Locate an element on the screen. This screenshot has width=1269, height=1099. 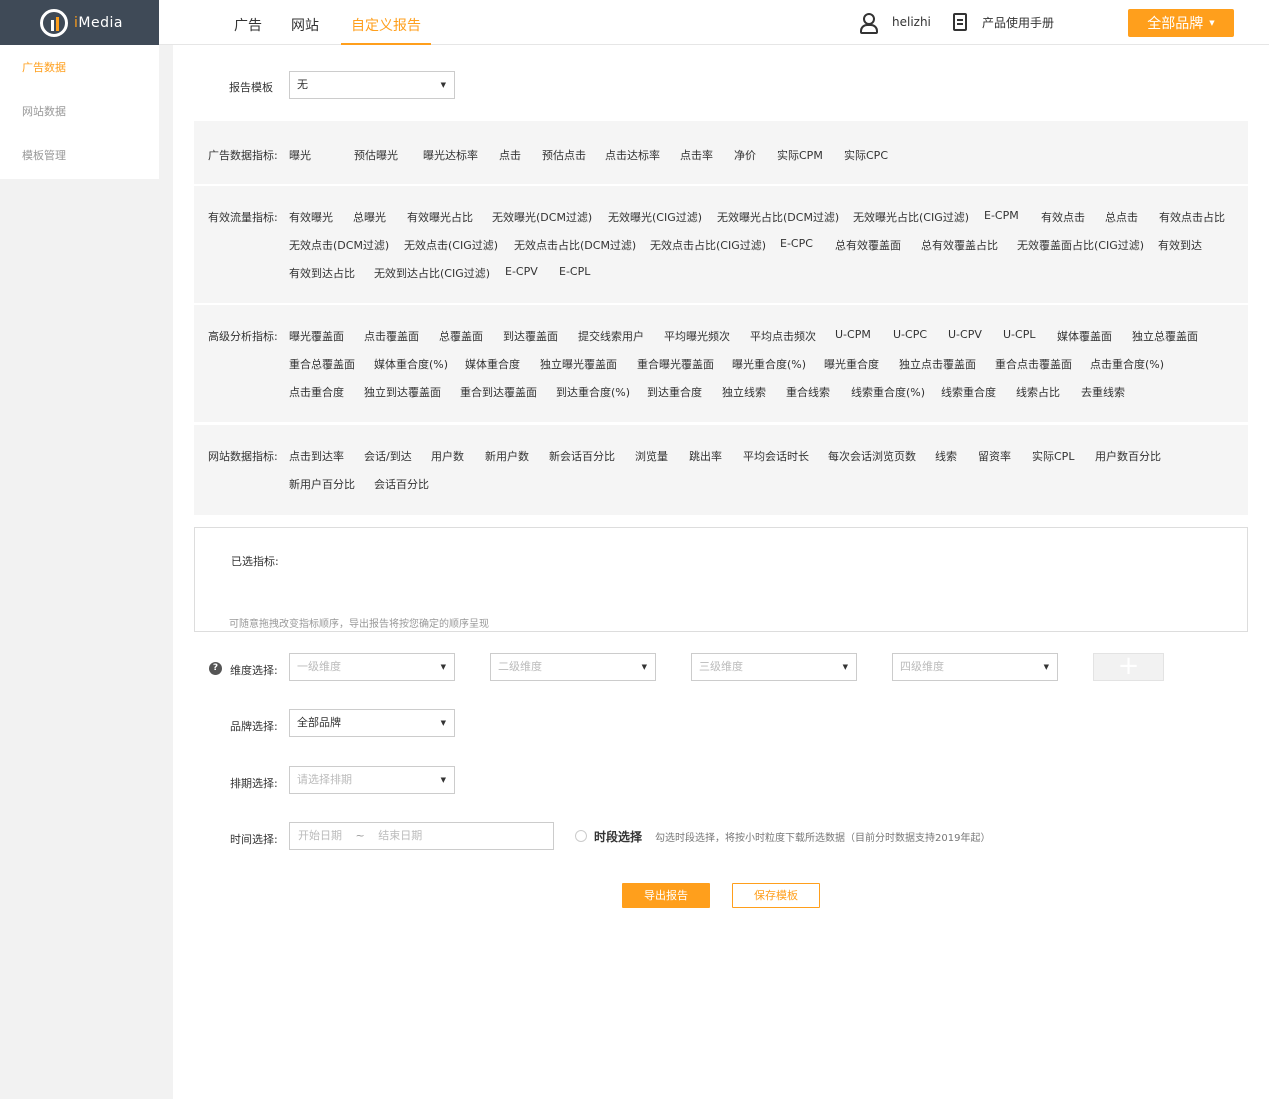
metric-item: 留资率 is located at coordinates (994, 456).